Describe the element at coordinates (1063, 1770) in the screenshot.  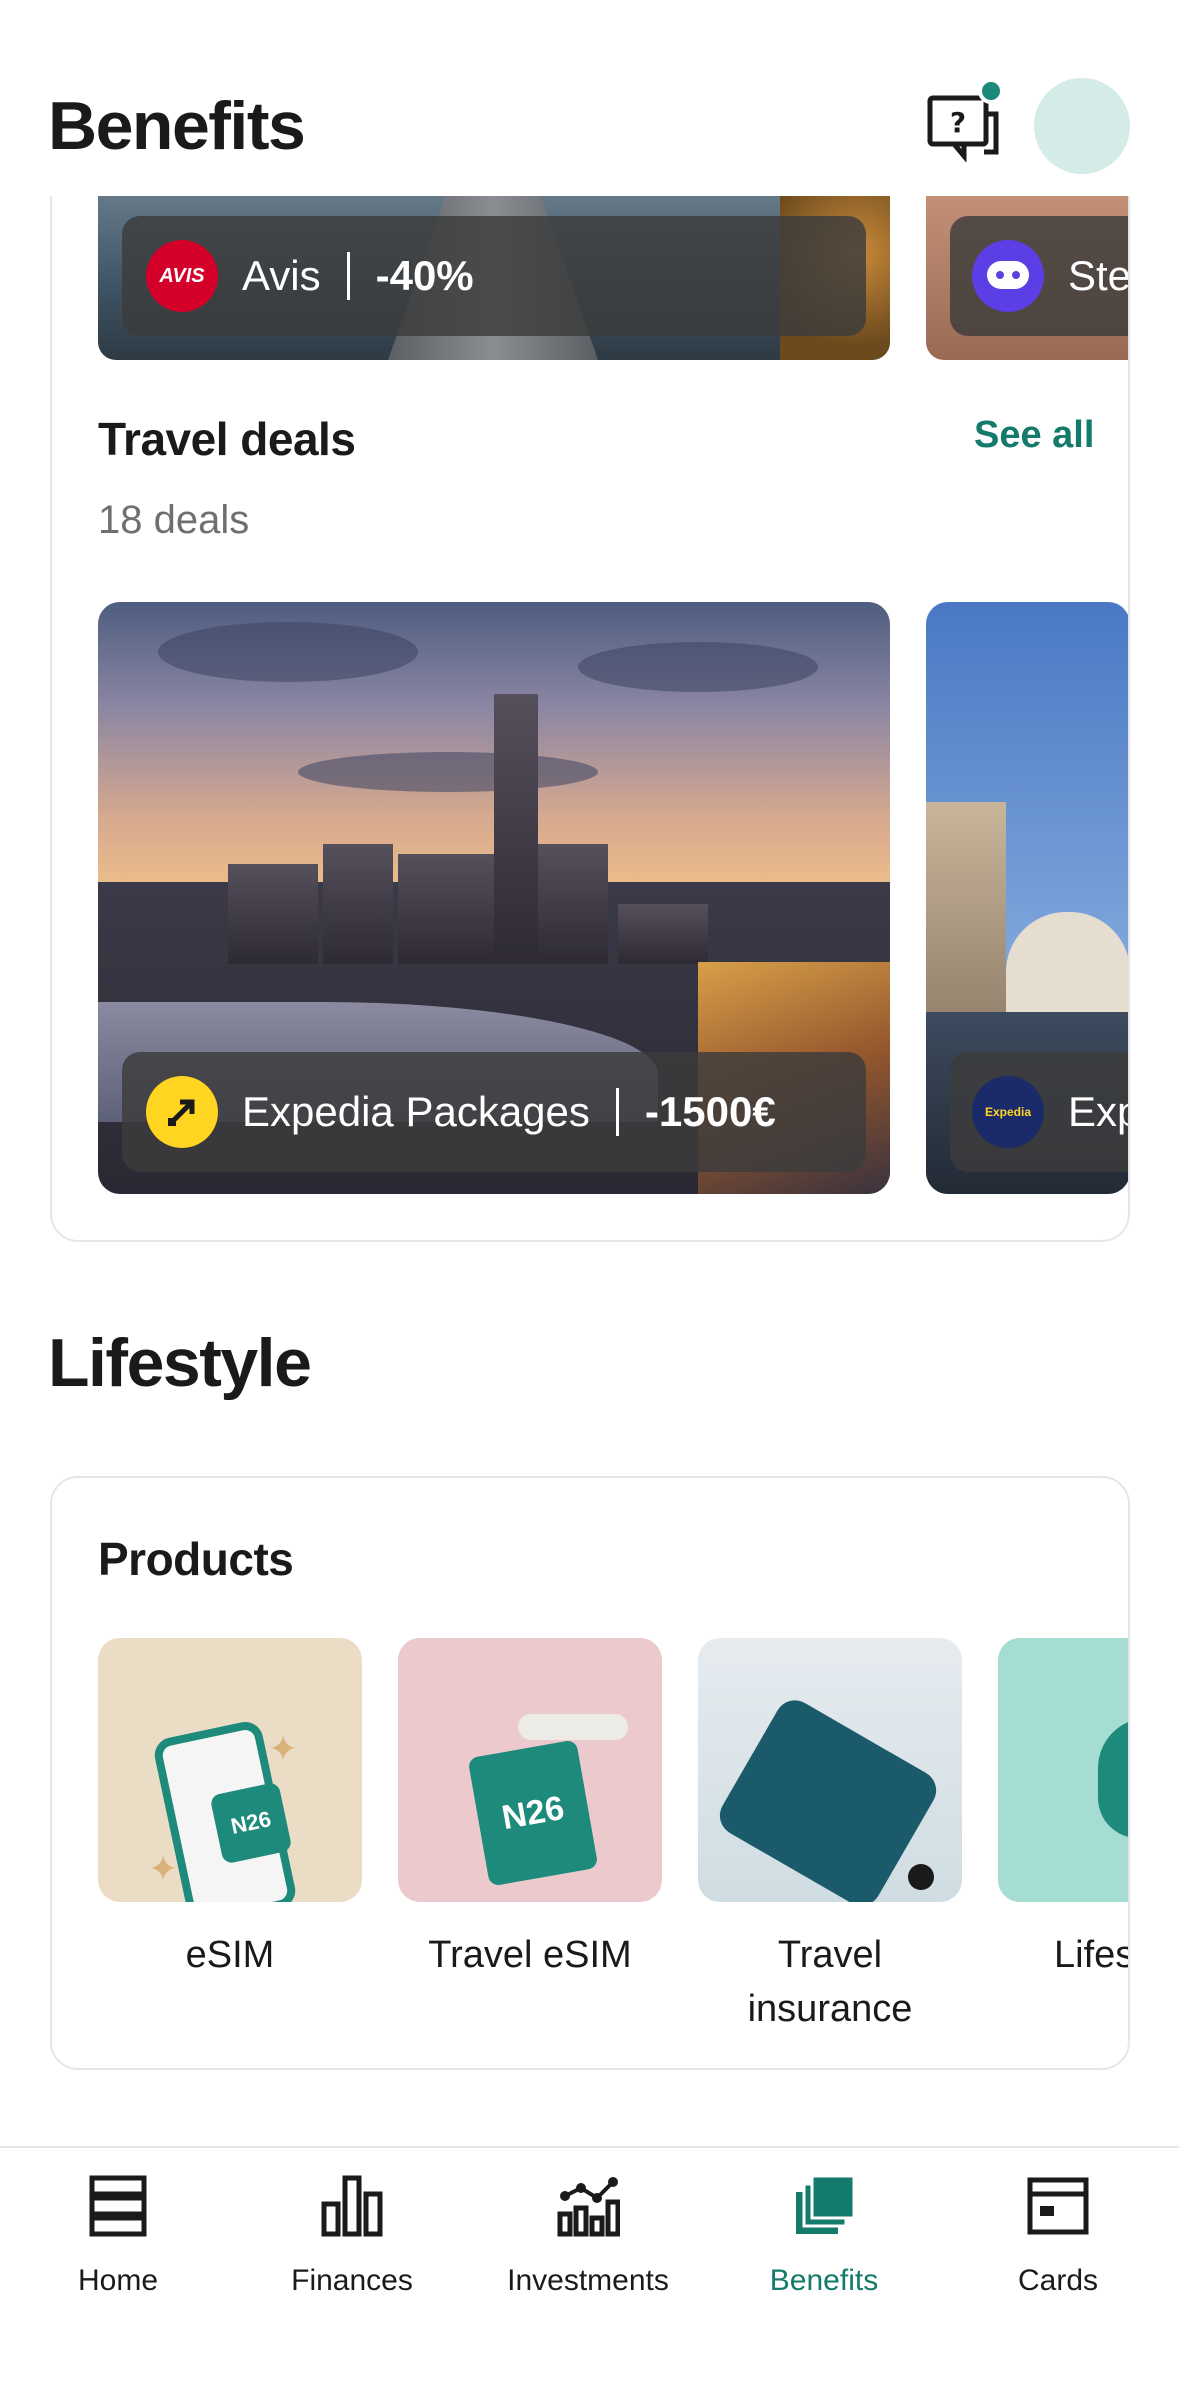
I see `shield-illustration` at that location.